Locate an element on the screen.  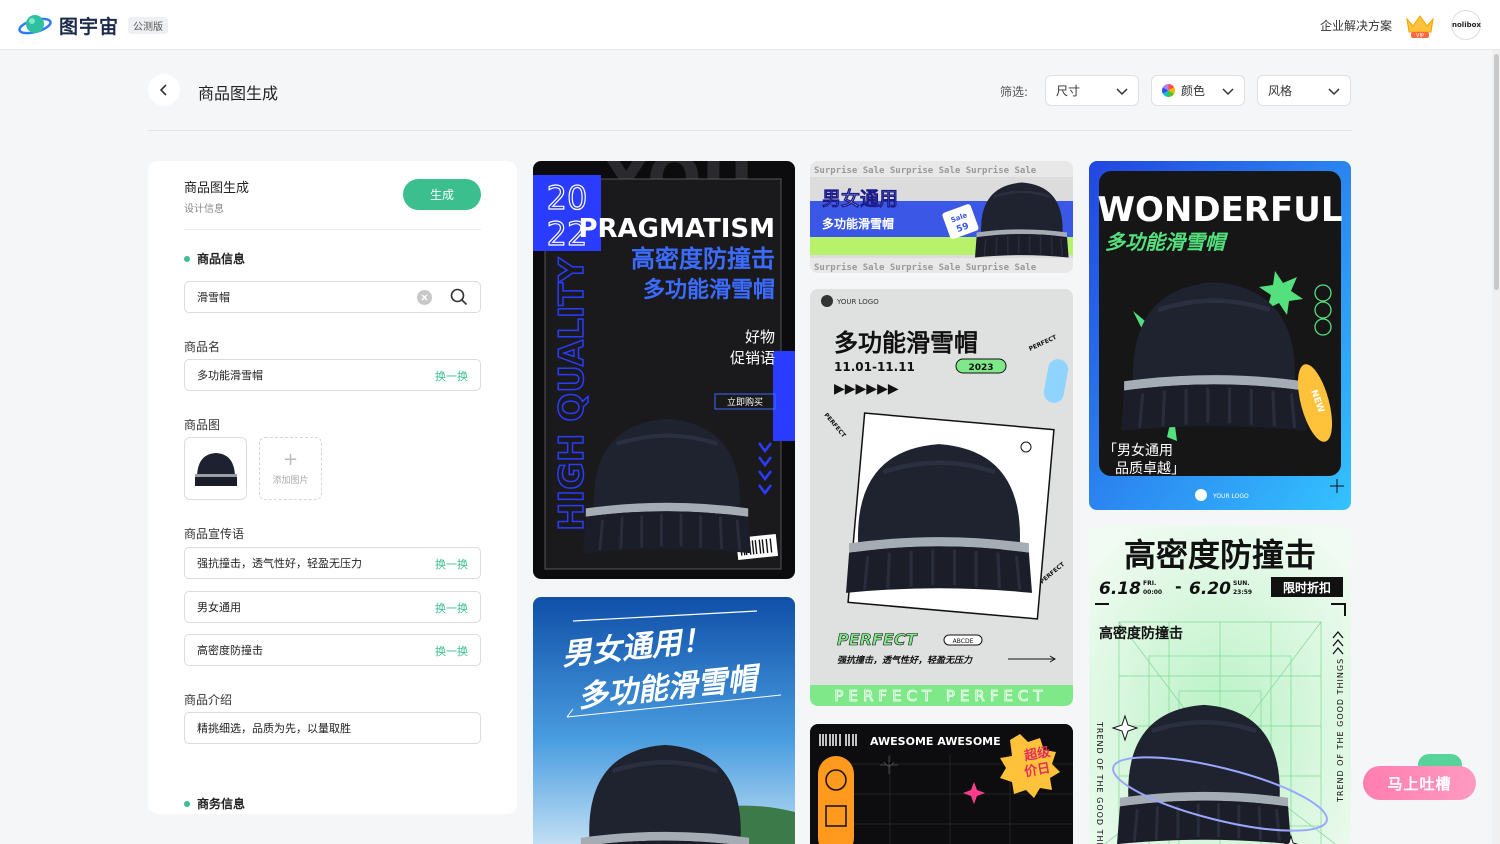
header-divider is located at coordinates (750, 130).